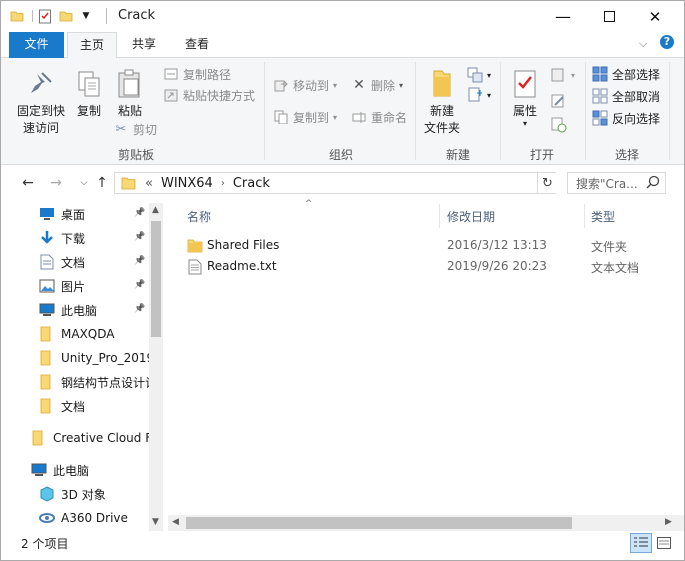  Describe the element at coordinates (471, 216) in the screenshot. I see `column-modified: 修改日期` at that location.